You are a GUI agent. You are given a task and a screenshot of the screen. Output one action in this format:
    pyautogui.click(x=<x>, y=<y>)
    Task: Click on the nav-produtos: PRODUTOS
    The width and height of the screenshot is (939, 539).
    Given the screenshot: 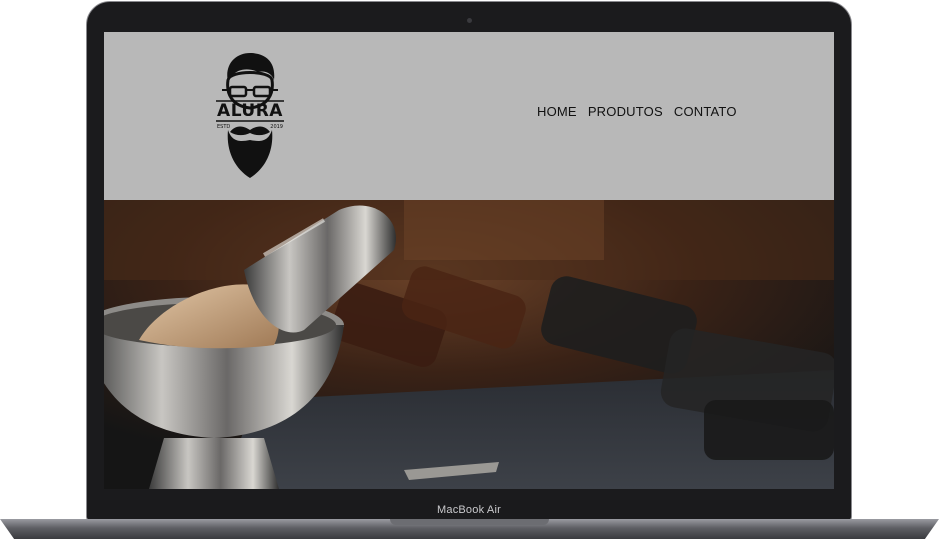 What is the action you would take?
    pyautogui.click(x=625, y=111)
    